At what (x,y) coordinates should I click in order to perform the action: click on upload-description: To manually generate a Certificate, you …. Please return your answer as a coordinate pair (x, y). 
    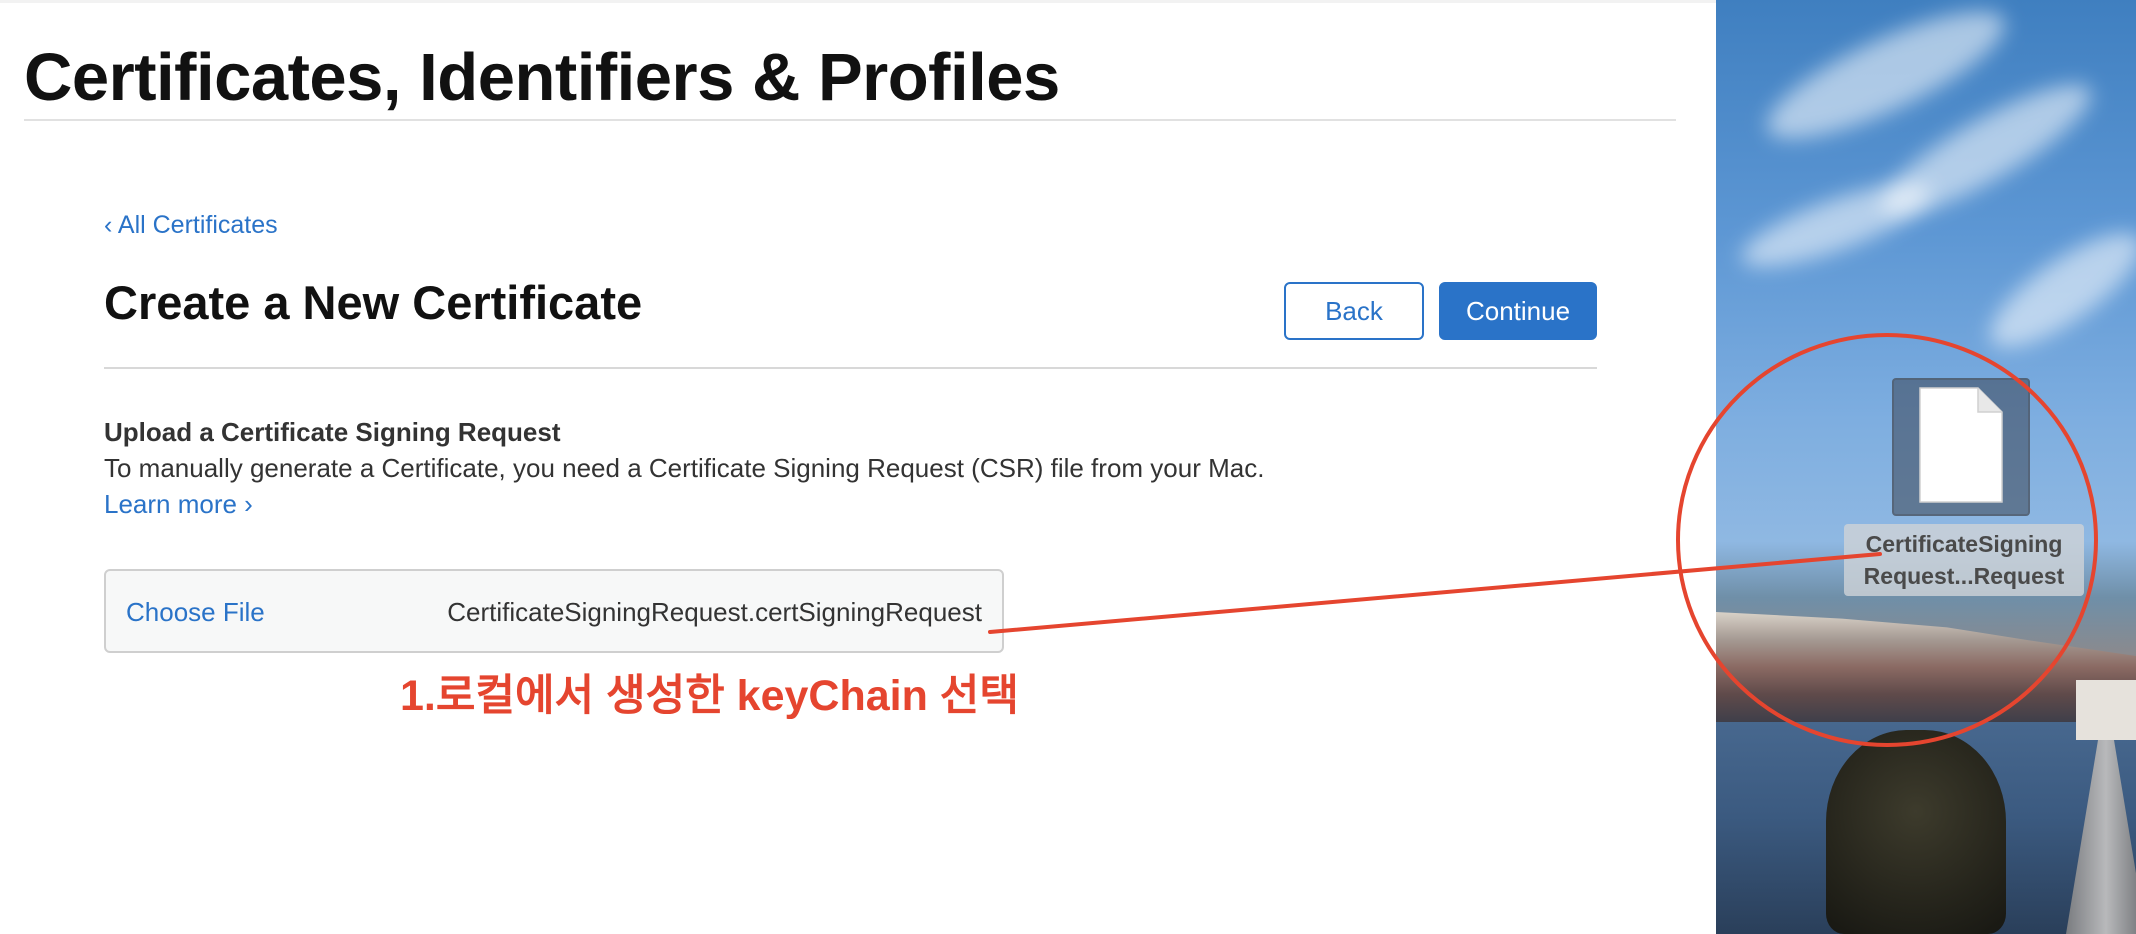
    Looking at the image, I should click on (684, 468).